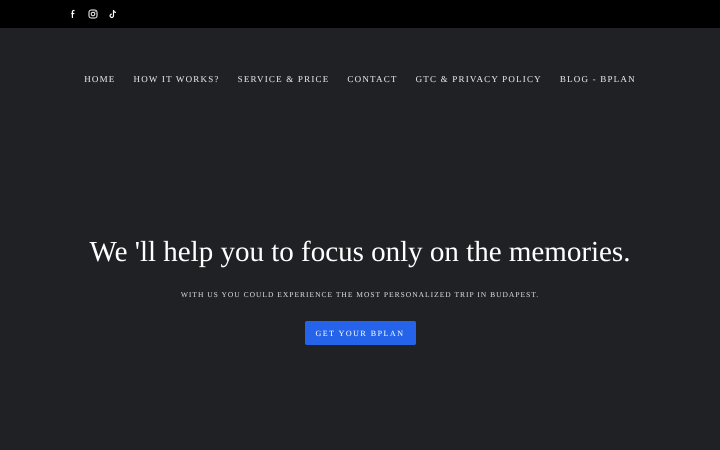 This screenshot has height=450, width=720. I want to click on instagram-icon, so click(93, 14).